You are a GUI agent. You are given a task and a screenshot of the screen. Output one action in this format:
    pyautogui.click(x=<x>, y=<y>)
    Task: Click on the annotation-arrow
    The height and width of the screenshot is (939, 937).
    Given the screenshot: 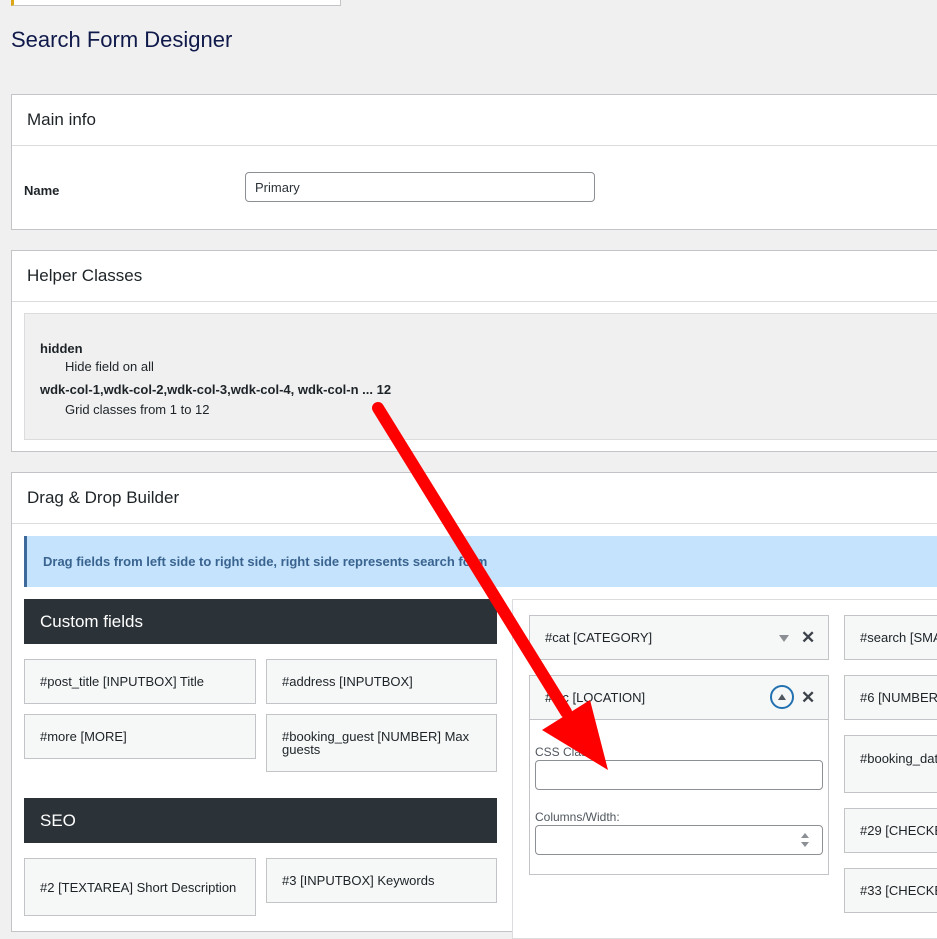 What is the action you would take?
    pyautogui.click(x=490, y=586)
    